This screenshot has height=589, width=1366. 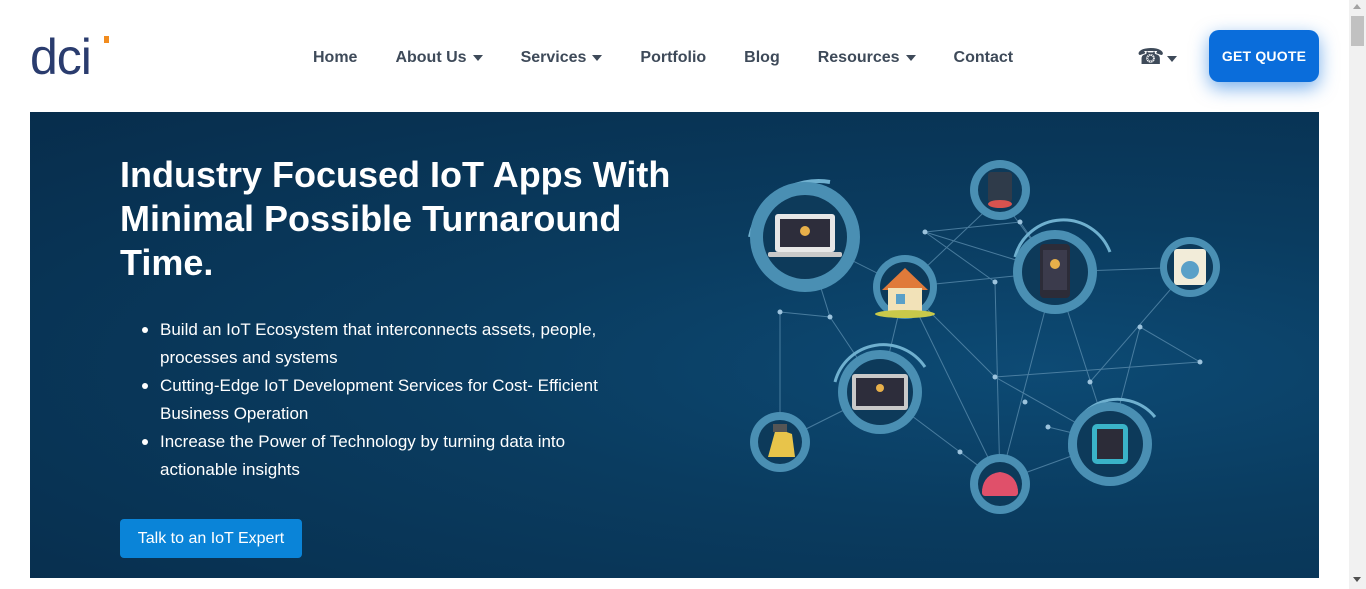 I want to click on nav-label: Resources, so click(x=858, y=57).